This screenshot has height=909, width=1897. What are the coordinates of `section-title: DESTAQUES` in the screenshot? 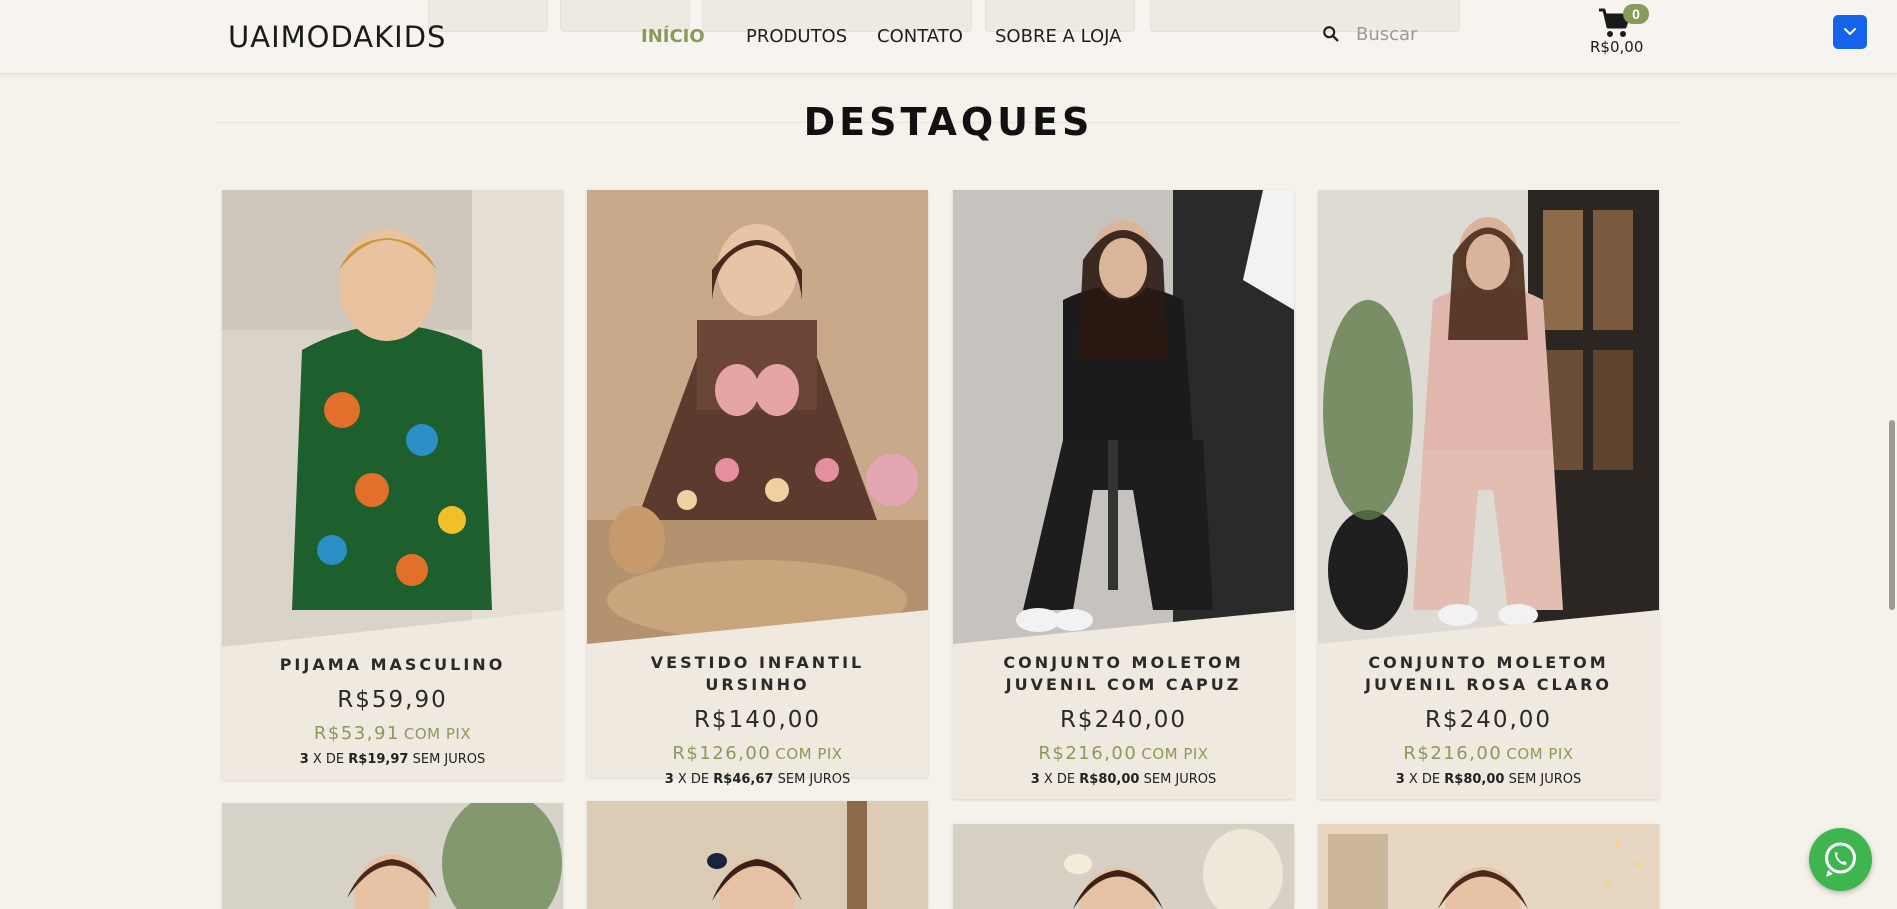 It's located at (948, 122).